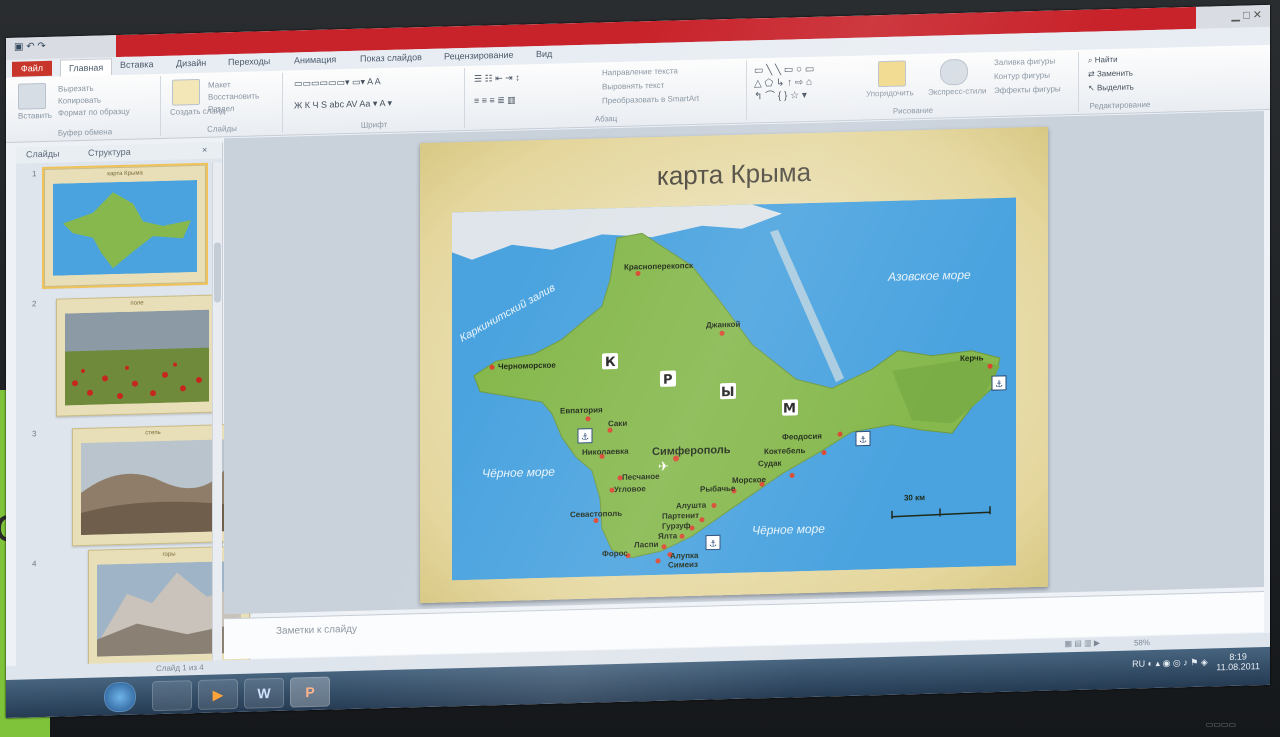  What do you see at coordinates (221, 109) in the screenshot?
I see `section-button: Раздел` at bounding box center [221, 109].